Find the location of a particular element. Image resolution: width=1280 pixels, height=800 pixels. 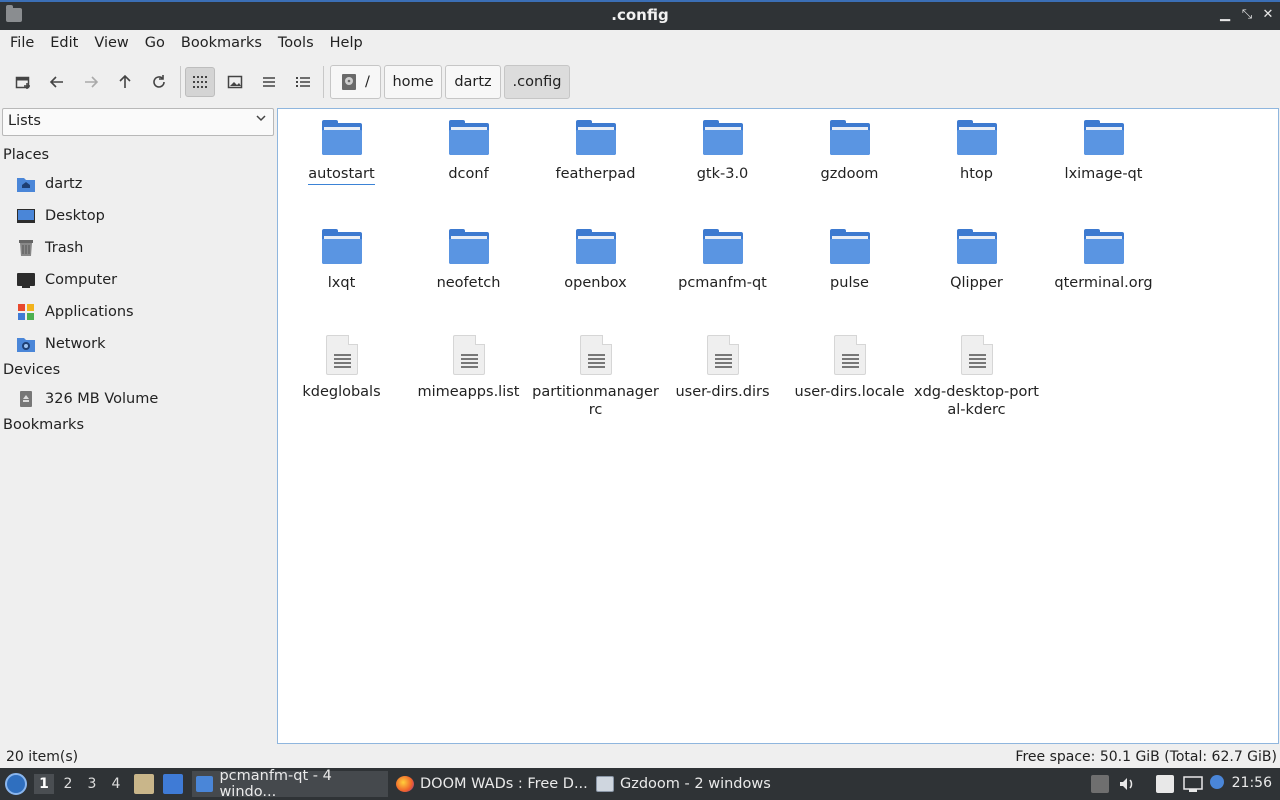

thumbnail-view-button is located at coordinates (235, 82).